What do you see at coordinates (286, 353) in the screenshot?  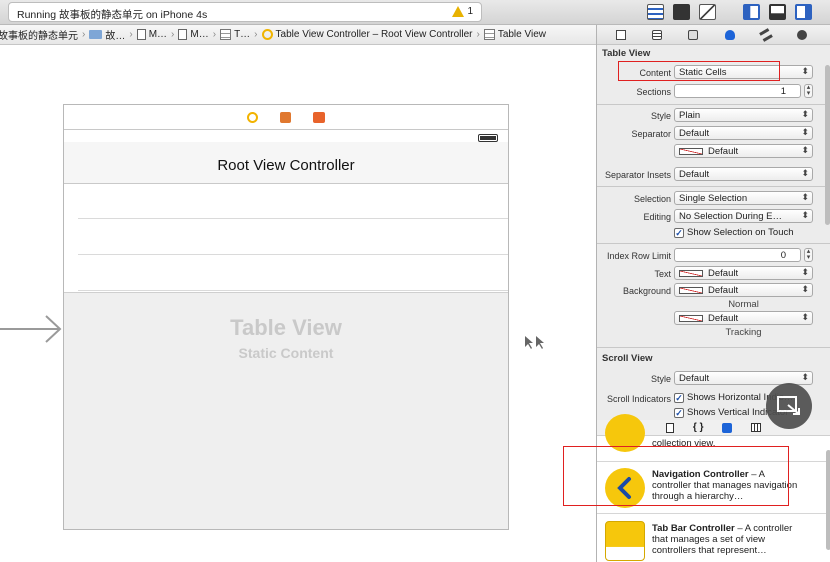 I see `table-view-placeholder-subtitle: Static Content` at bounding box center [286, 353].